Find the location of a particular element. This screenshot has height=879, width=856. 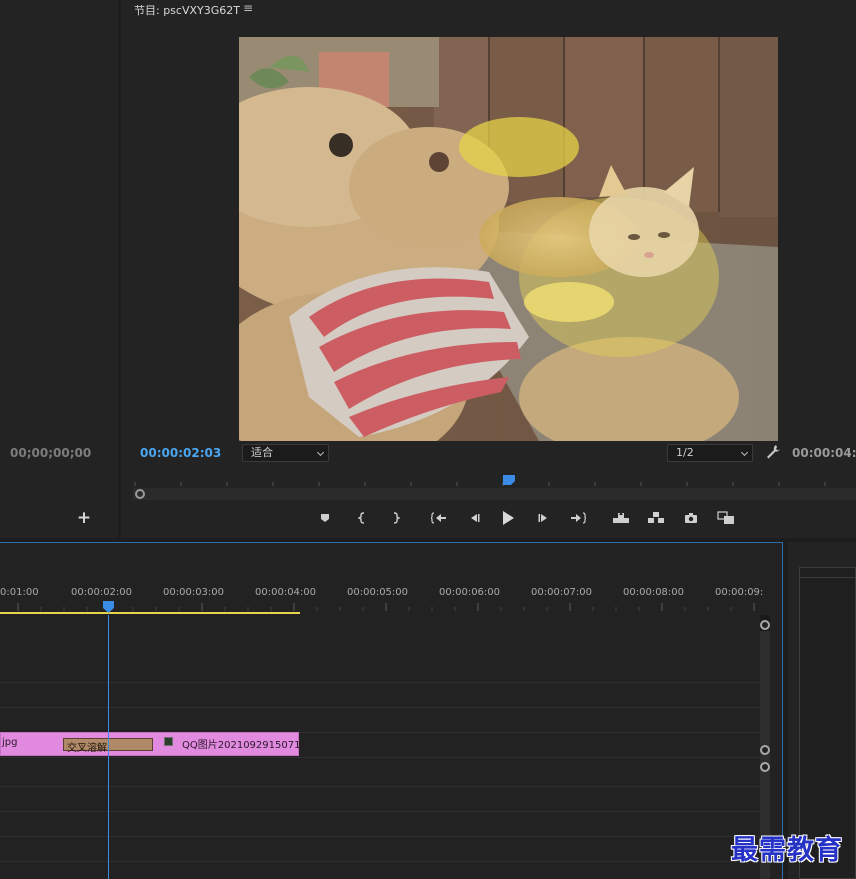

comparison-view-icon is located at coordinates (726, 518).